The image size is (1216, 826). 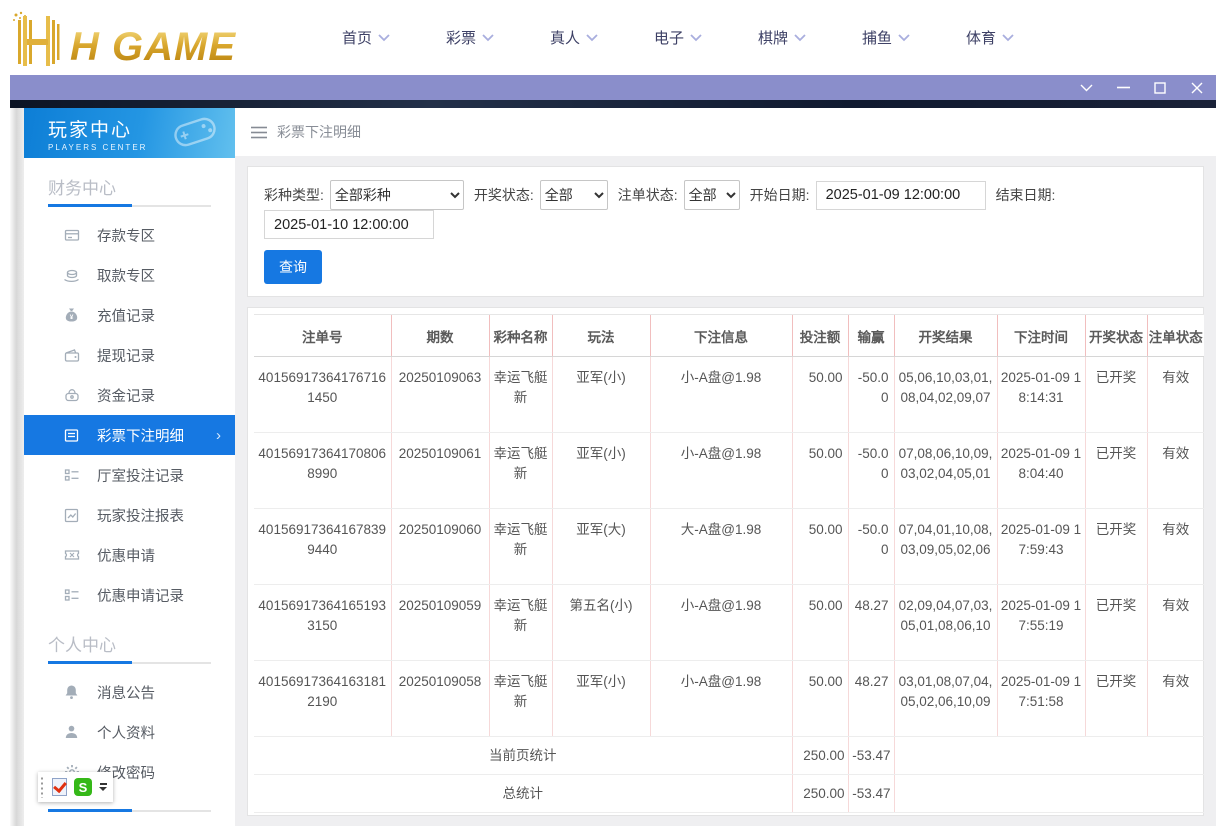 What do you see at coordinates (870, 793) in the screenshot?
I see `summary-win-loss-cell: -53.47` at bounding box center [870, 793].